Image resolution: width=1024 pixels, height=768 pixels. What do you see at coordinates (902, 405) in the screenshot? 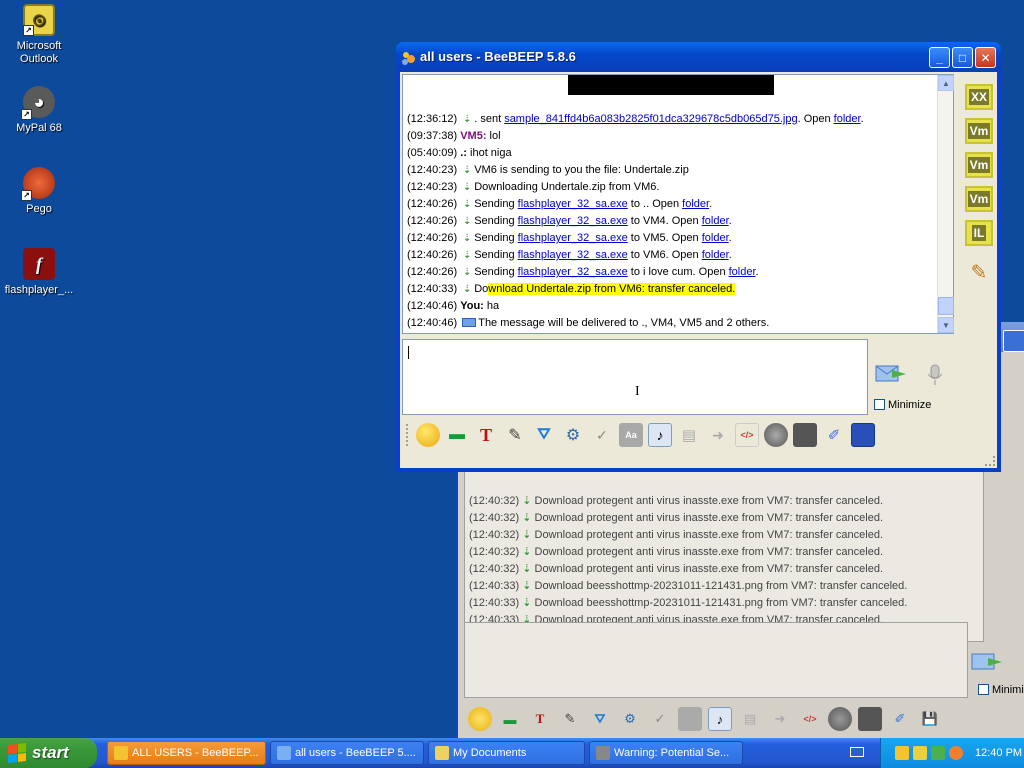
I see `minimize-checkbox: Minimize` at bounding box center [902, 405].